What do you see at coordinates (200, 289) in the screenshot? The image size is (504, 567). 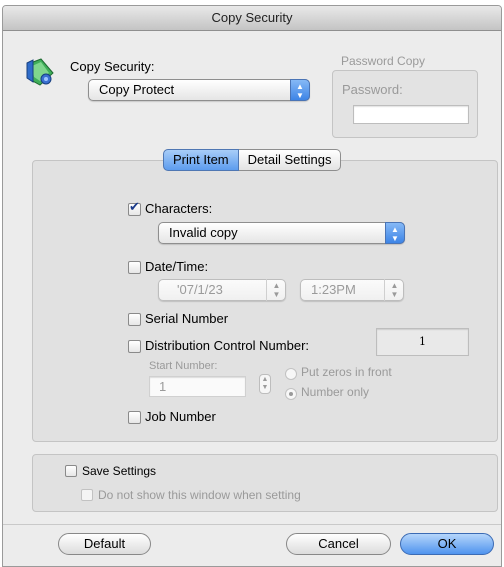 I see `date-value: '07/1/23` at bounding box center [200, 289].